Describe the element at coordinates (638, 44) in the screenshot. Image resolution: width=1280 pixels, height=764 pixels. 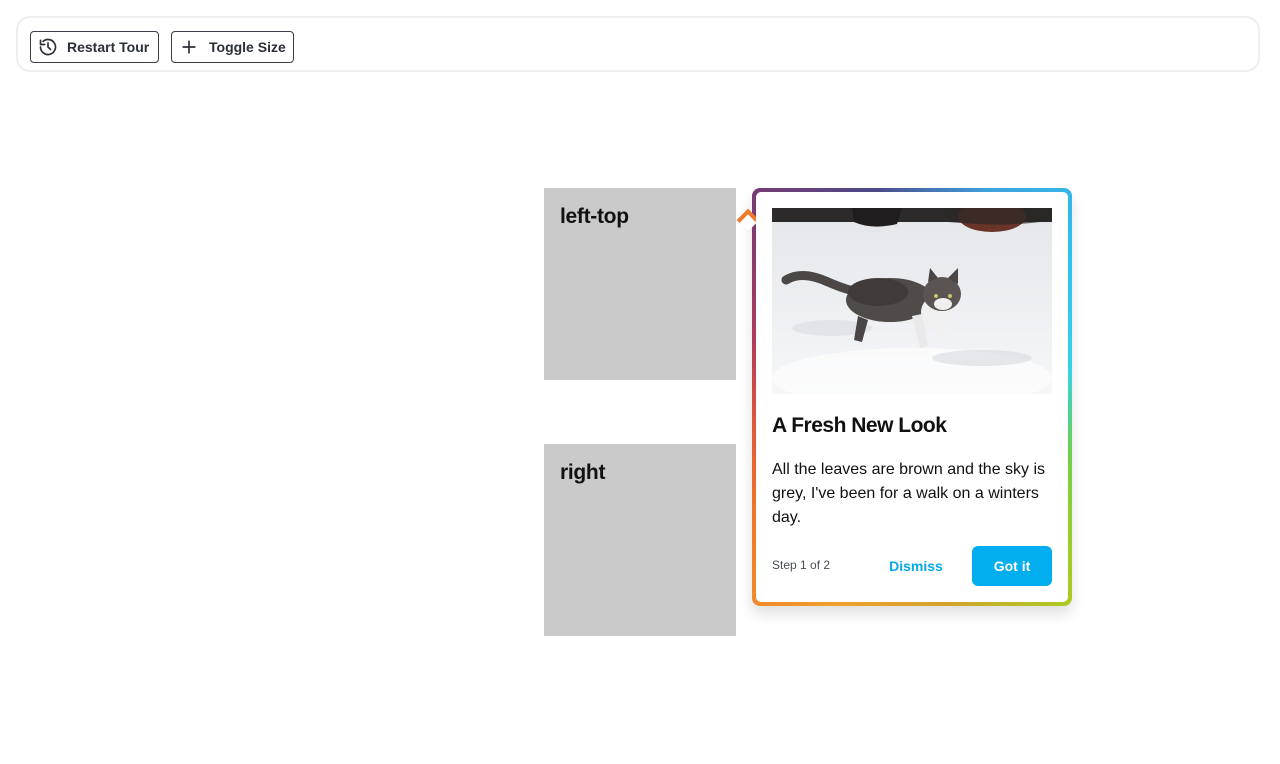
I see `toolbar: Restart Tour Toggle Size` at that location.